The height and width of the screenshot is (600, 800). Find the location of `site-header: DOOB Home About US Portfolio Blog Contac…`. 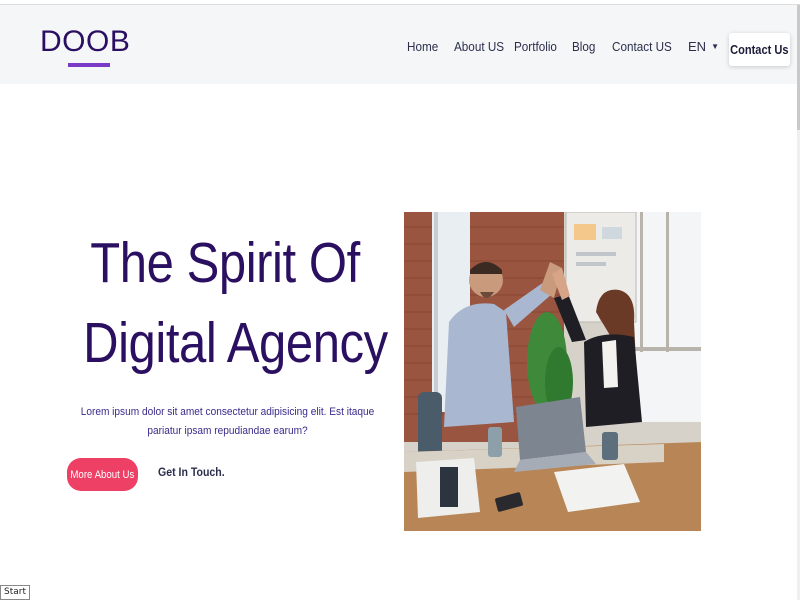

site-header: DOOB Home About US Portfolio Blog Contac… is located at coordinates (398, 44).